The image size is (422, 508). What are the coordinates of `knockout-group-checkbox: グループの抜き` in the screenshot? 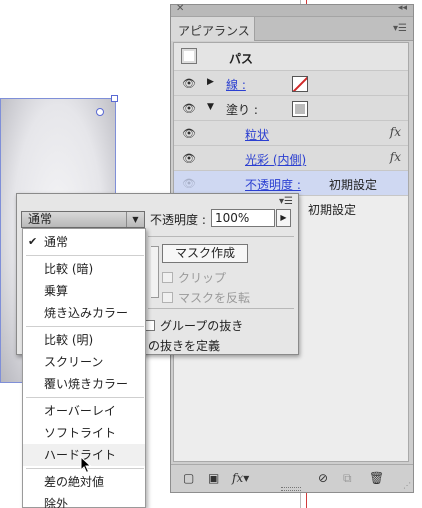 It's located at (193, 325).